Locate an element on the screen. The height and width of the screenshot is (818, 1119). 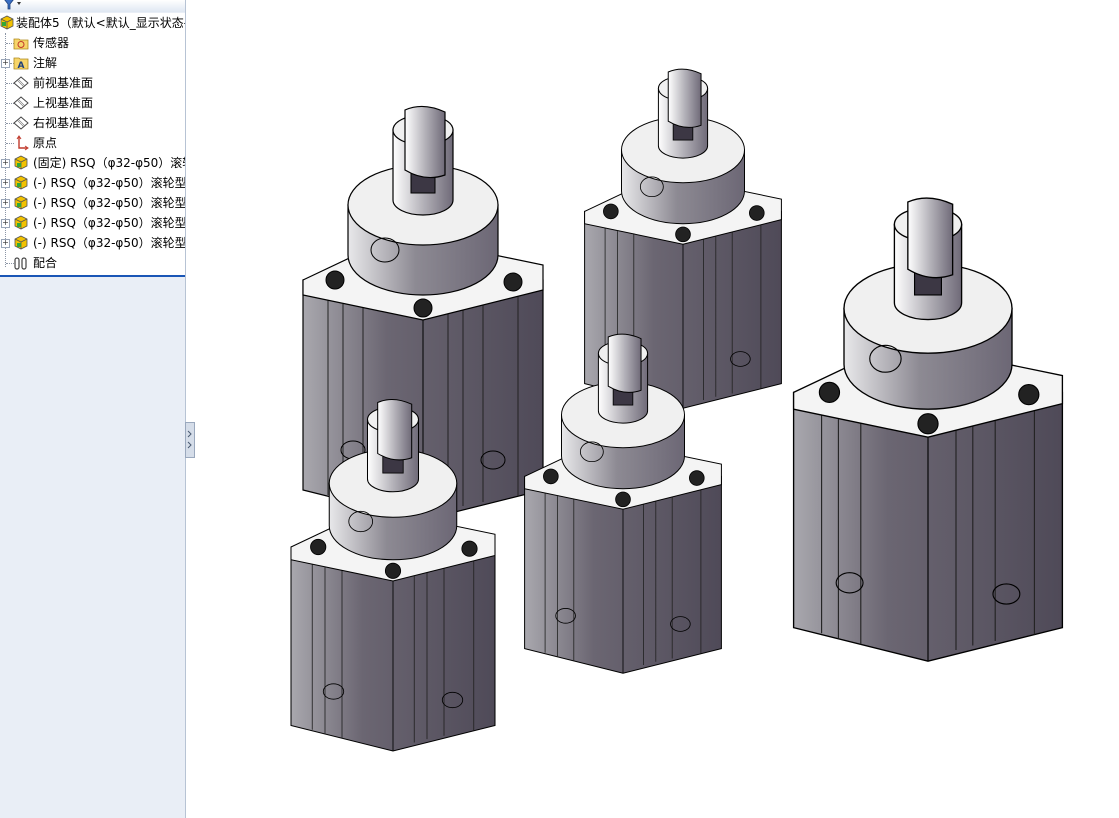
tree-item-mates: 配合 is located at coordinates (92, 263).